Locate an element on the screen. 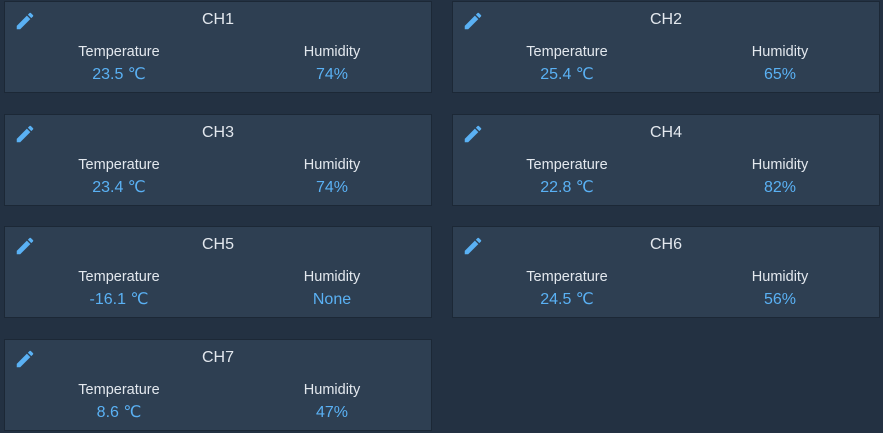 This screenshot has height=433, width=883. channel-card-ch5: CH5 Temperature -16.1 ℃ Humidity None is located at coordinates (218, 272).